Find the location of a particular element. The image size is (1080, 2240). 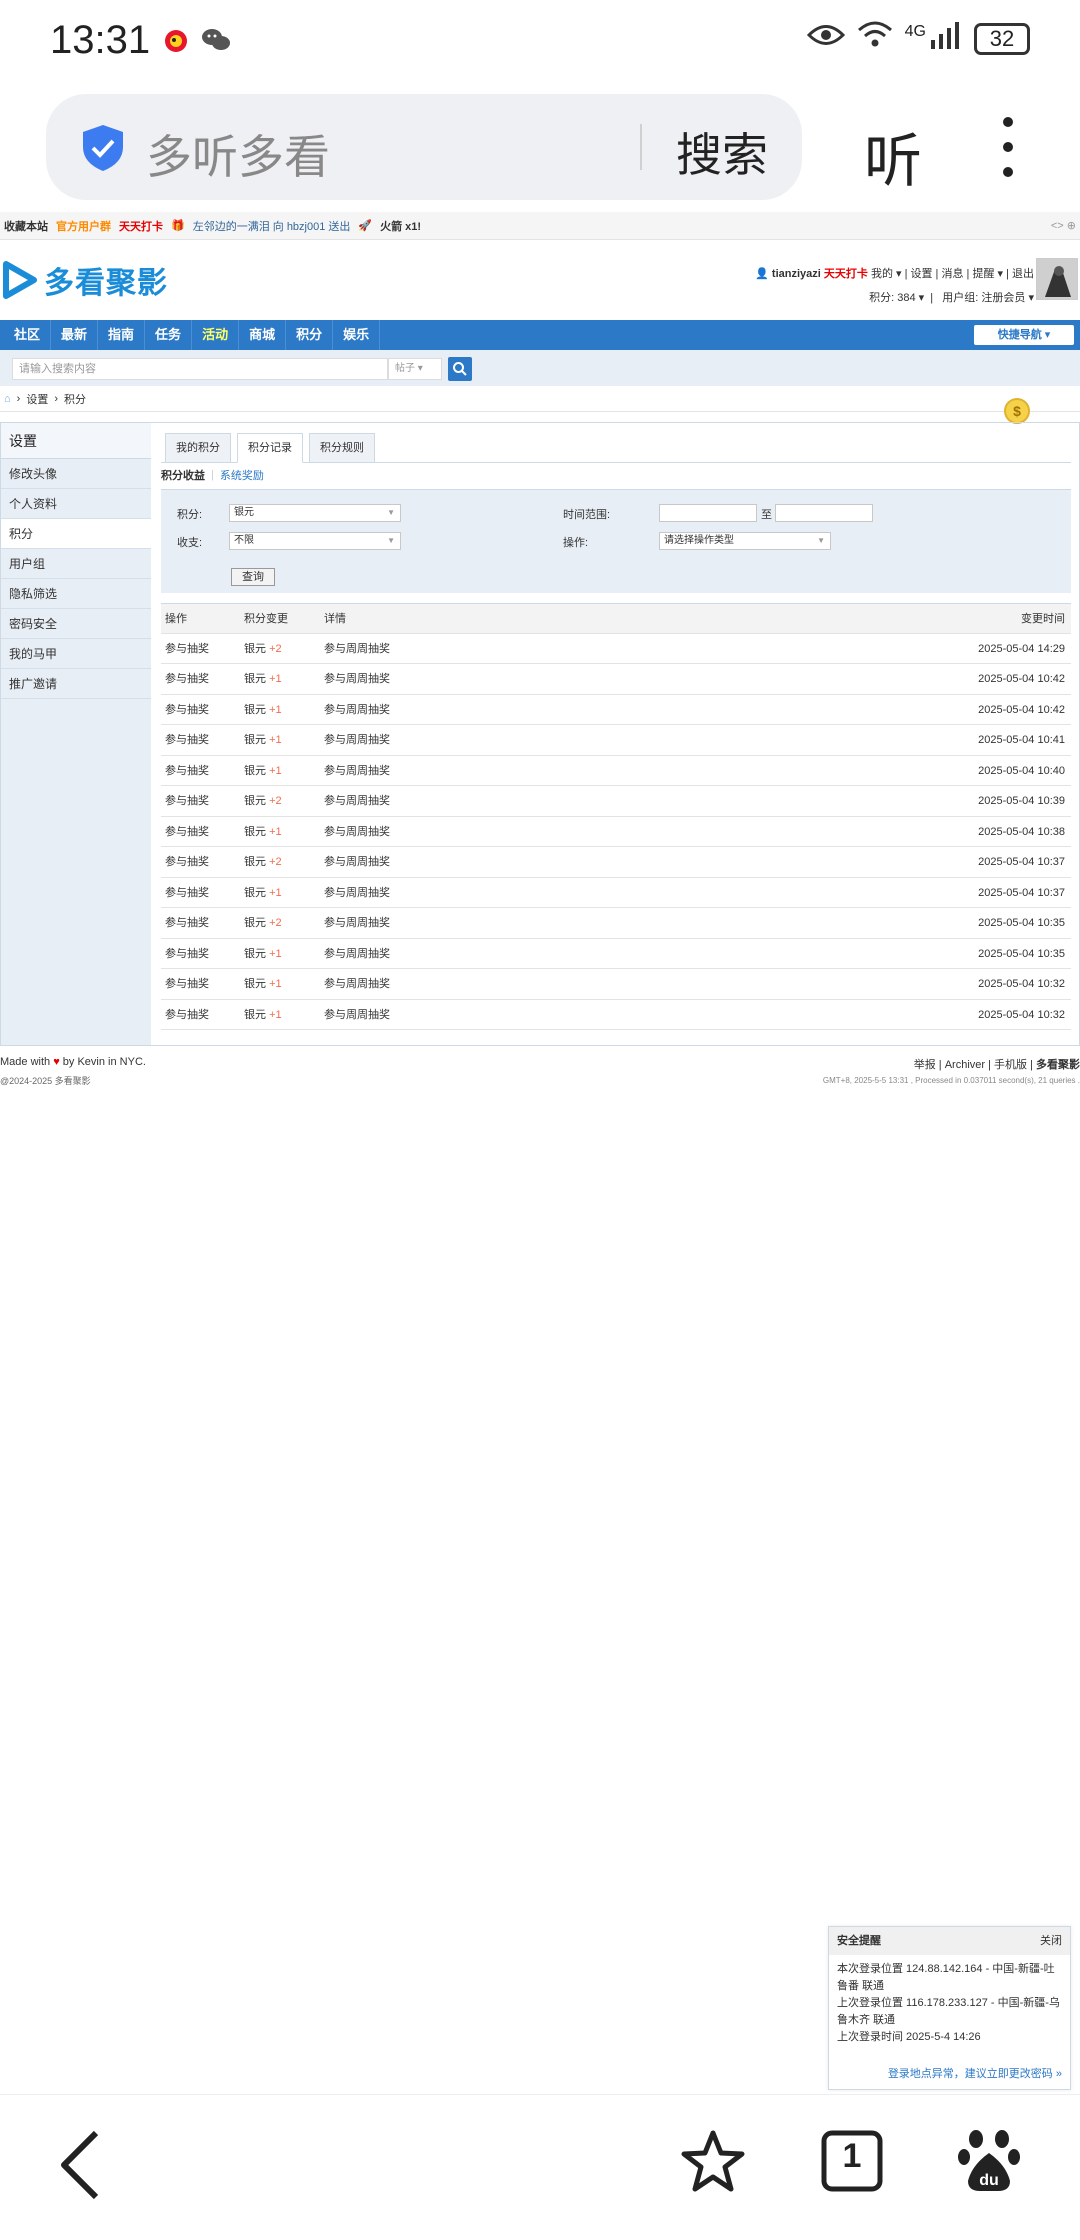

row-change-unit: 银元 is located at coordinates (255, 648).